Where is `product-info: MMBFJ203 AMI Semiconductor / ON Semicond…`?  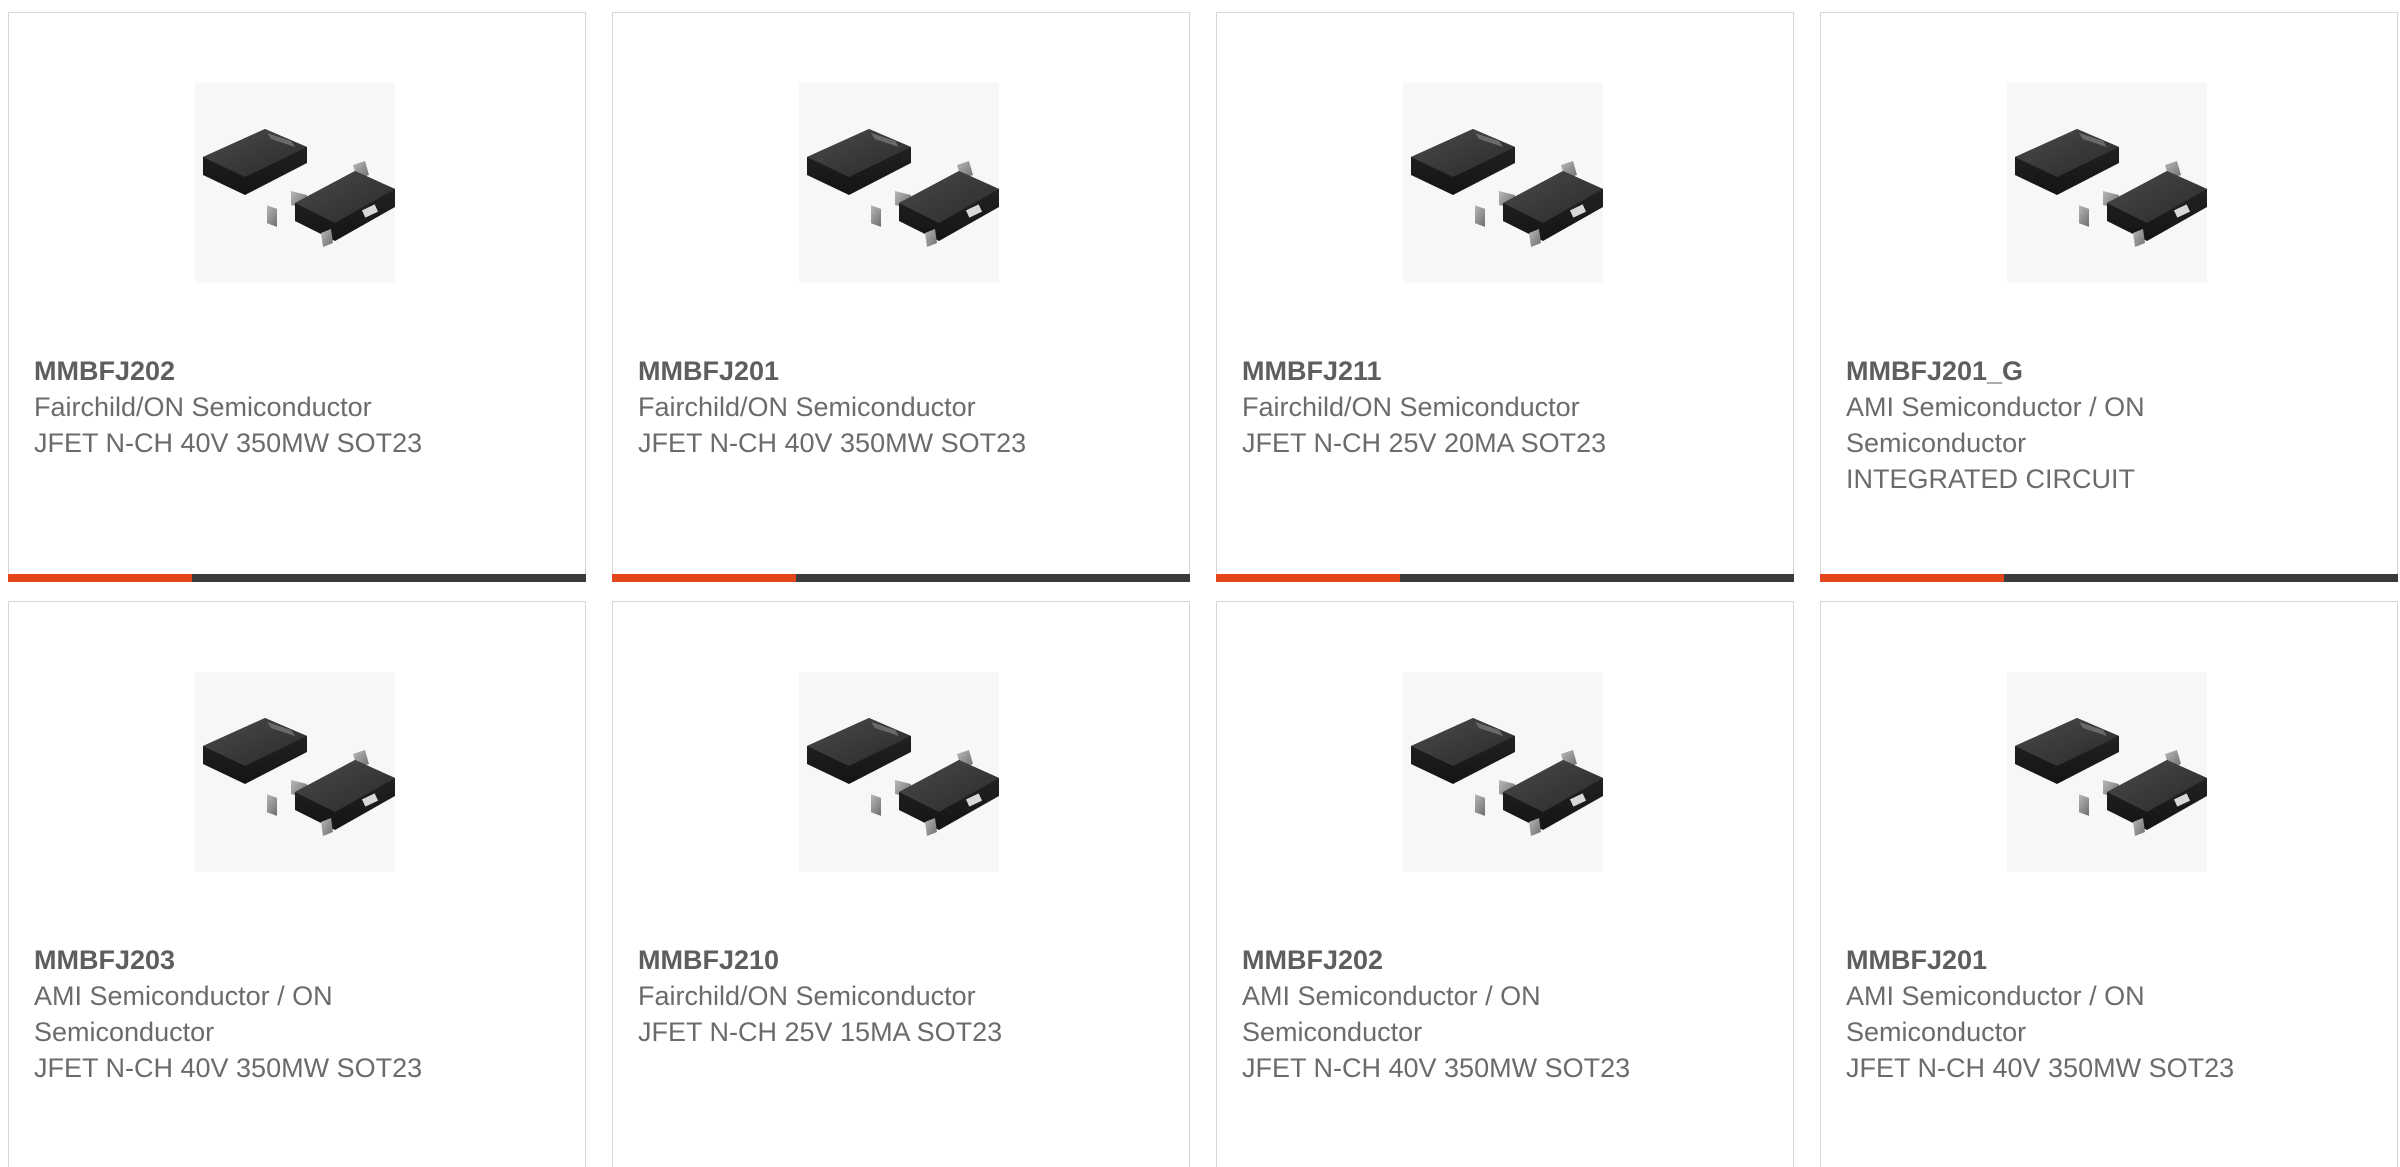
product-info: MMBFJ203 AMI Semiconductor / ON Semicond… is located at coordinates (244, 1014).